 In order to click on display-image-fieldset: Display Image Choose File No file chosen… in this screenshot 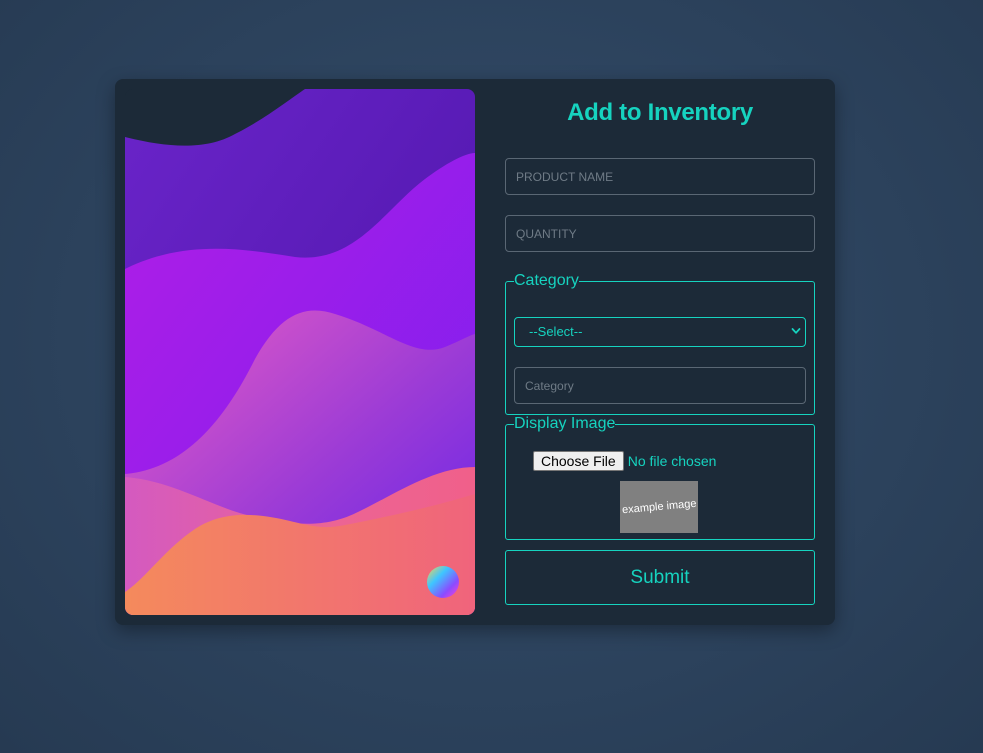, I will do `click(660, 477)`.